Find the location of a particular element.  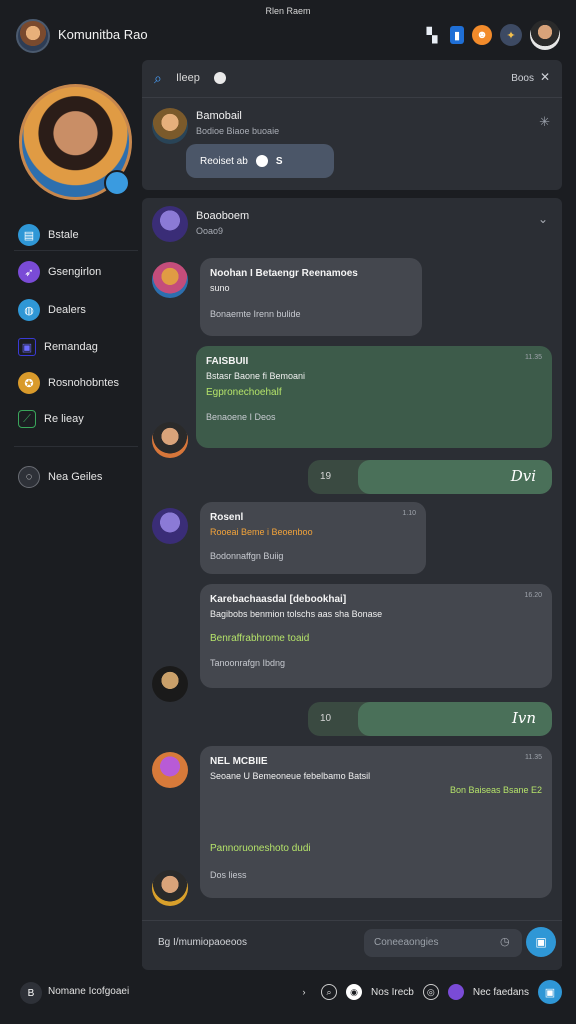

info-icon: ◎ is located at coordinates (430, 992).